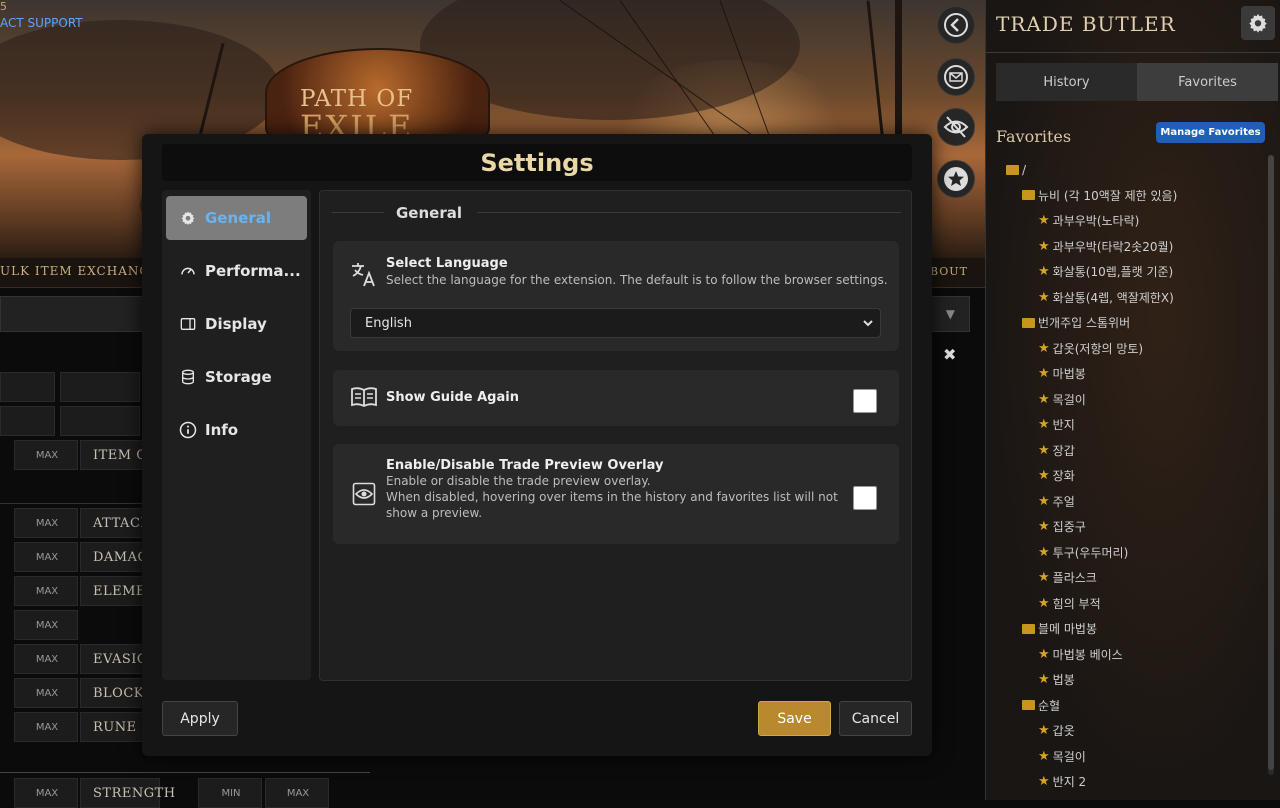  I want to click on guide-checkbox, so click(865, 401).